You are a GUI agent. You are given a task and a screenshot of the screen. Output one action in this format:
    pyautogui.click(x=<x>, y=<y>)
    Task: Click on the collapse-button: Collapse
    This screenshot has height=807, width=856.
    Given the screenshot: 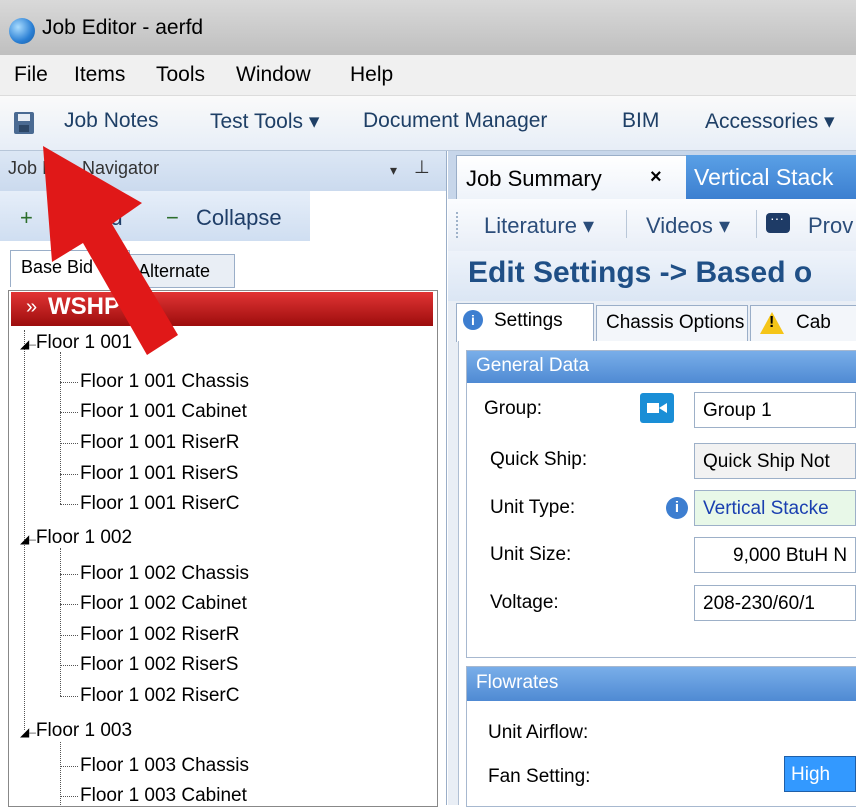 What is the action you would take?
    pyautogui.click(x=239, y=218)
    